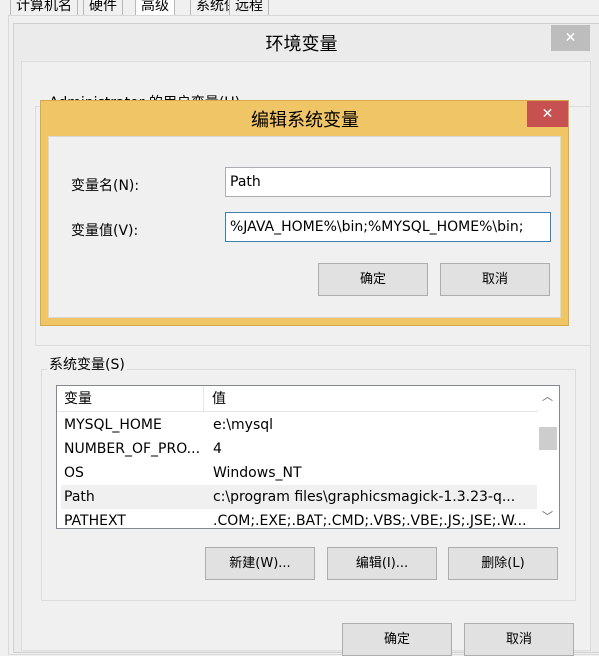 This screenshot has height=656, width=599. Describe the element at coordinates (297, 449) in the screenshot. I see `table-row: NUMBER_OF_PRO... 4` at that location.